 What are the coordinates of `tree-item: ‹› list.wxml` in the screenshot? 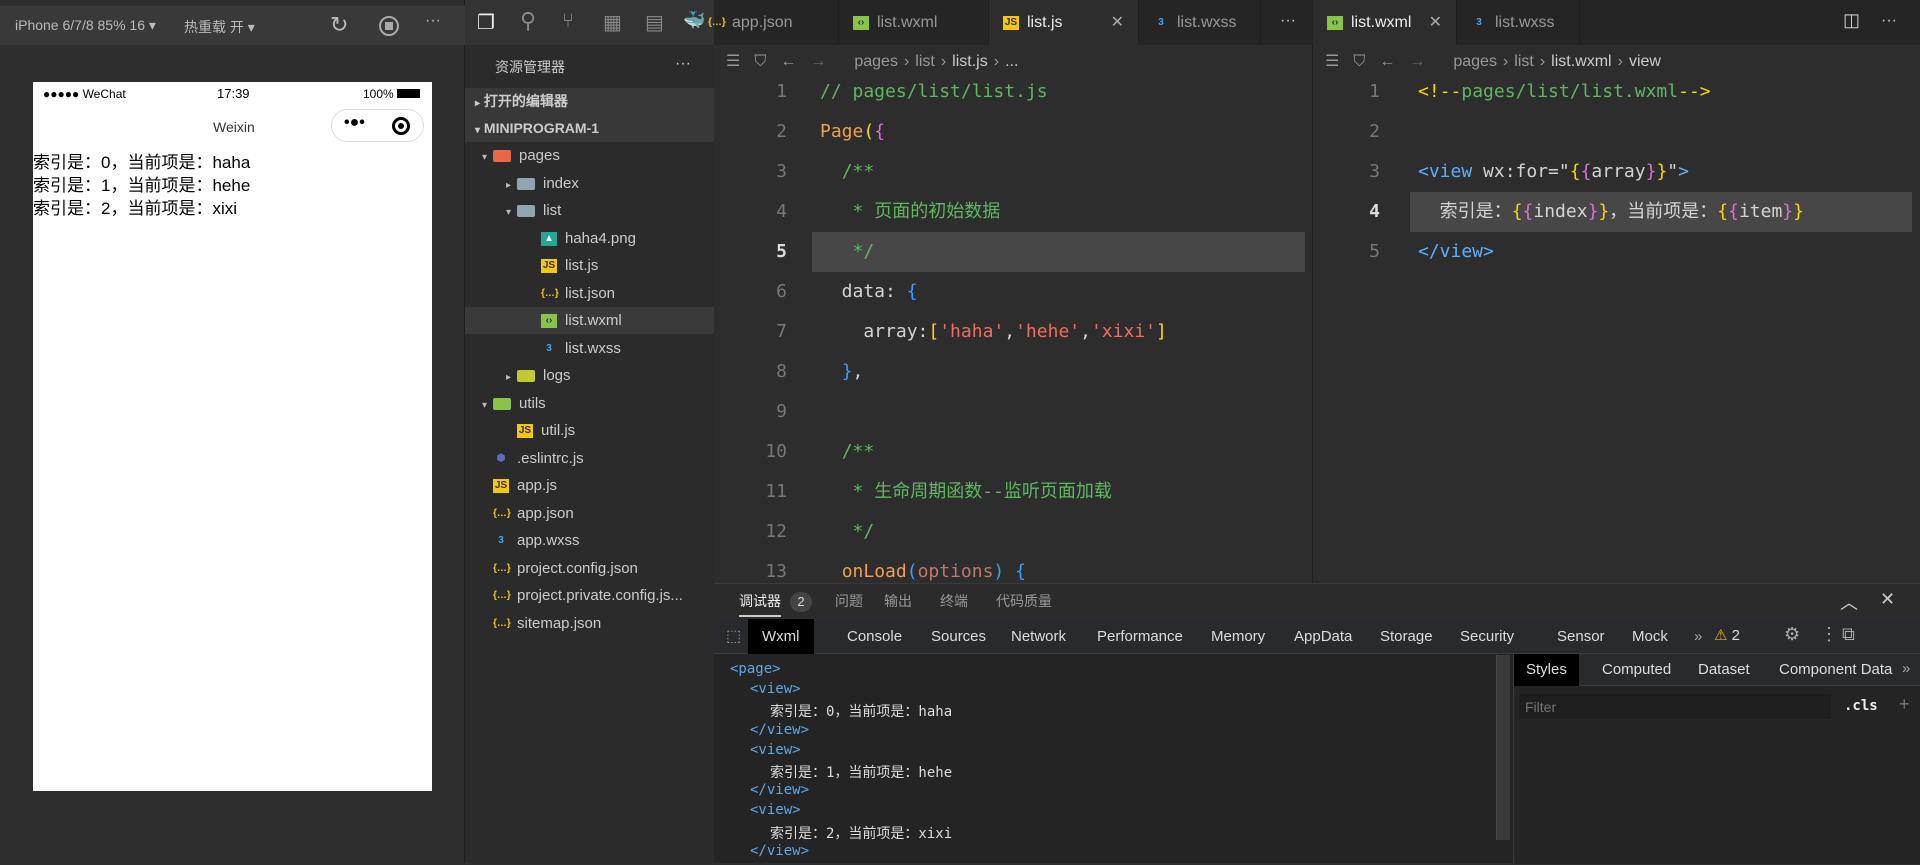 It's located at (589, 320).